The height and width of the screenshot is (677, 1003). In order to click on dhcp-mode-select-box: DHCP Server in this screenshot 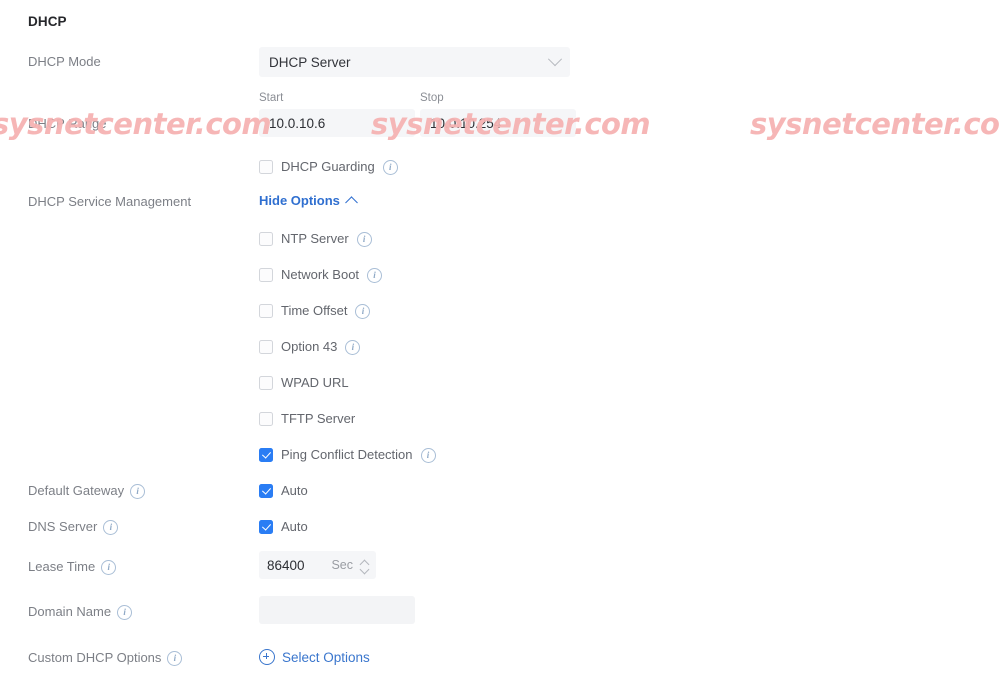, I will do `click(414, 62)`.